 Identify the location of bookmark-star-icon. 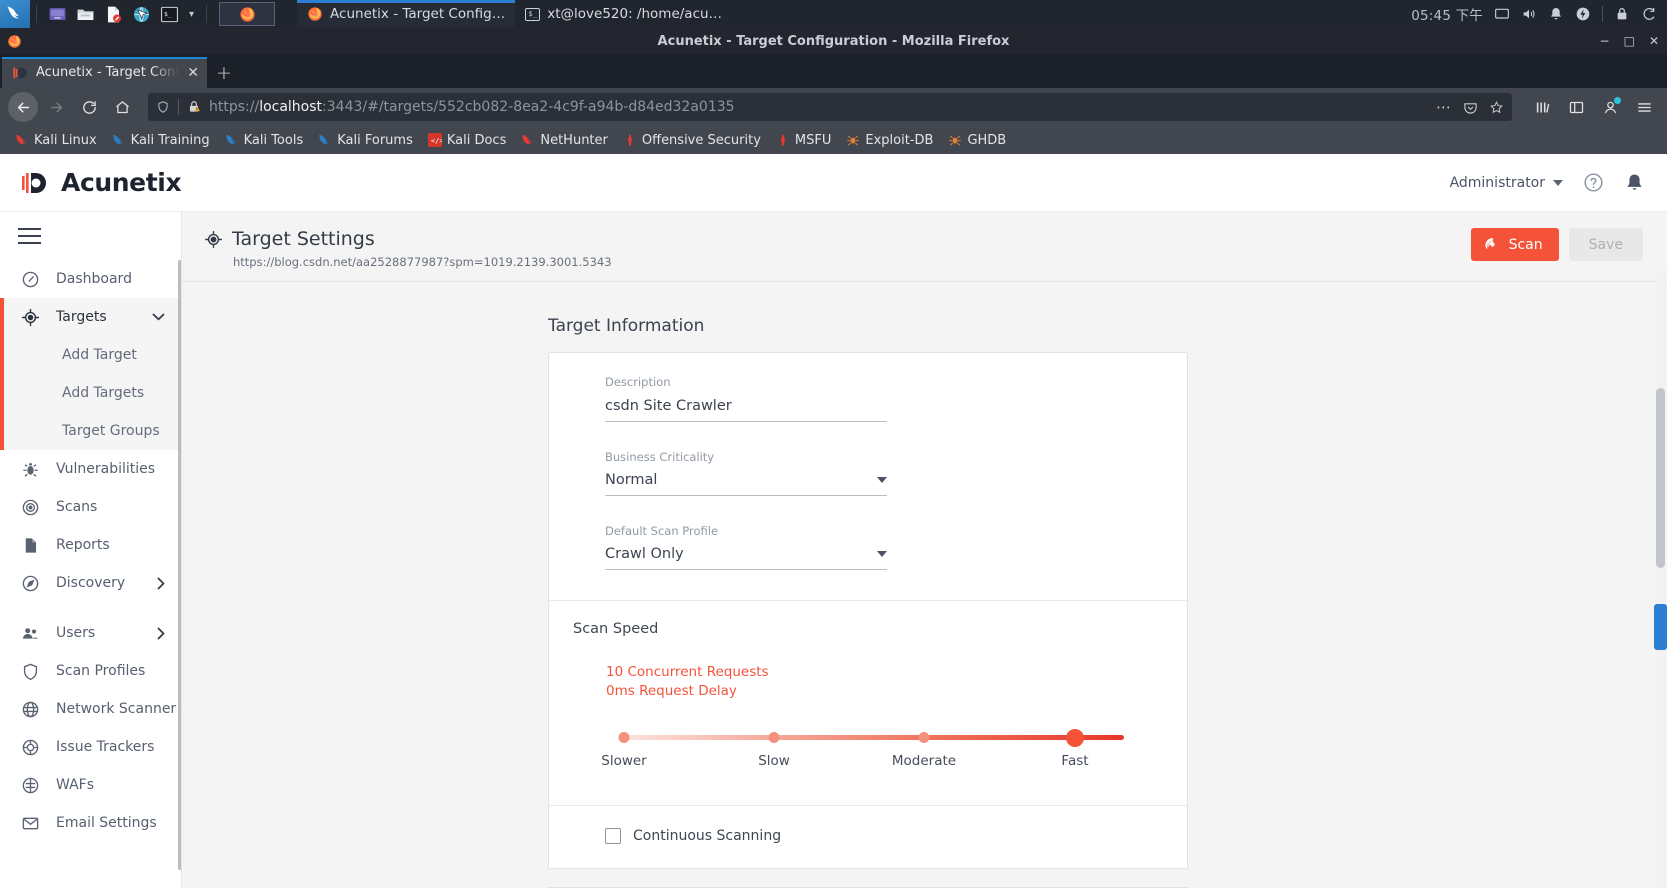
(1496, 107).